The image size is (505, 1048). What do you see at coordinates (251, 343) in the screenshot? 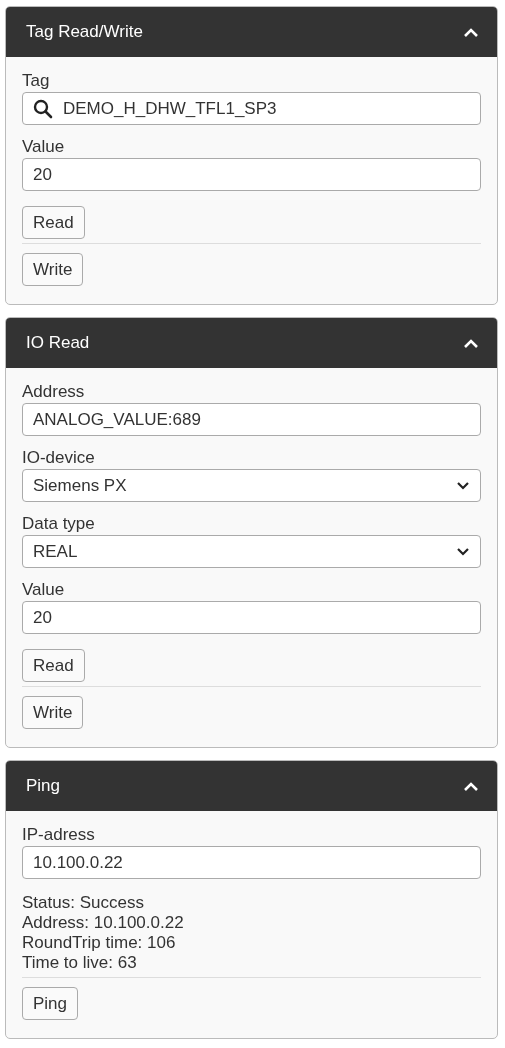
I see `panel-header: IO Read` at bounding box center [251, 343].